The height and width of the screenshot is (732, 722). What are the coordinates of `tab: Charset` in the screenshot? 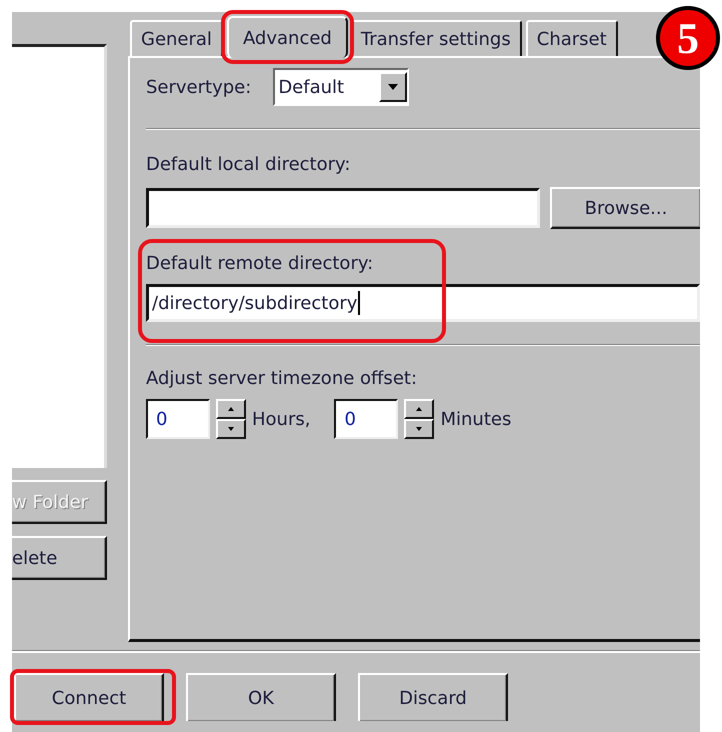 It's located at (572, 38).